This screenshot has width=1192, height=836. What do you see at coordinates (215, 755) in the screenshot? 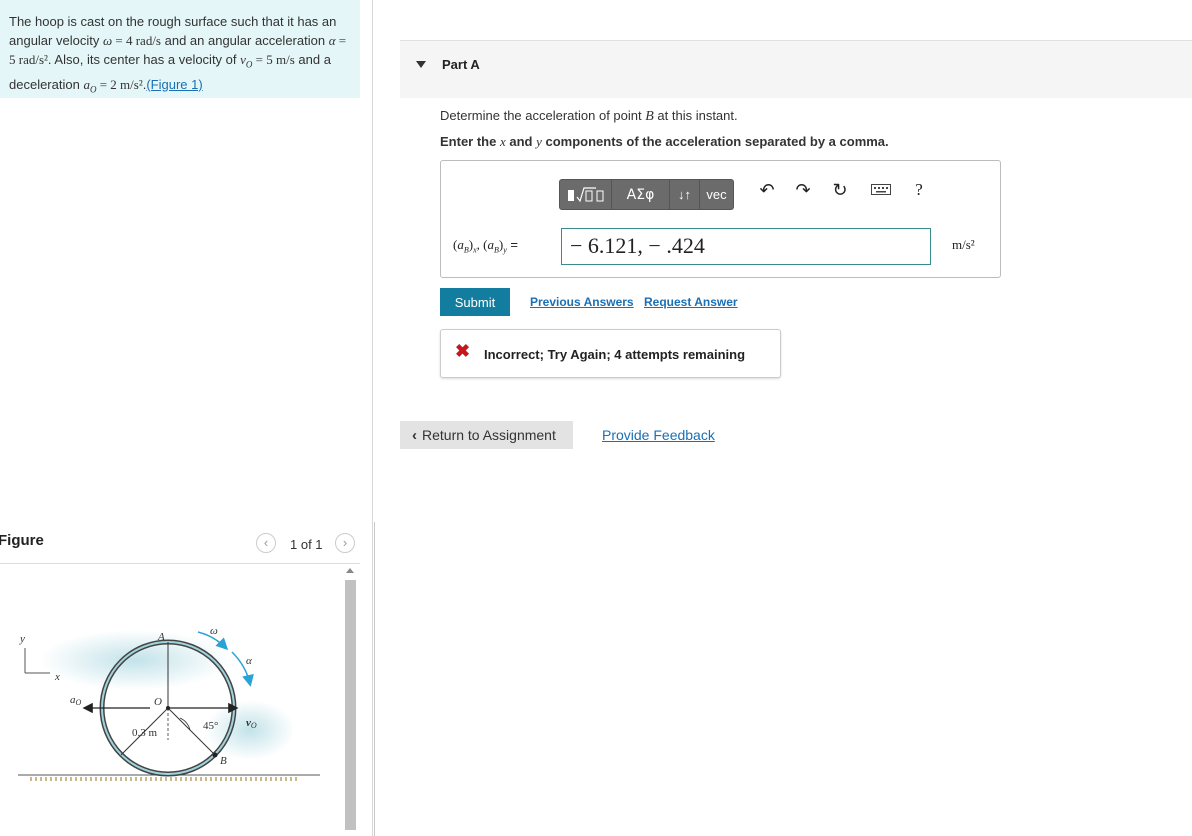
I see `point-B` at bounding box center [215, 755].